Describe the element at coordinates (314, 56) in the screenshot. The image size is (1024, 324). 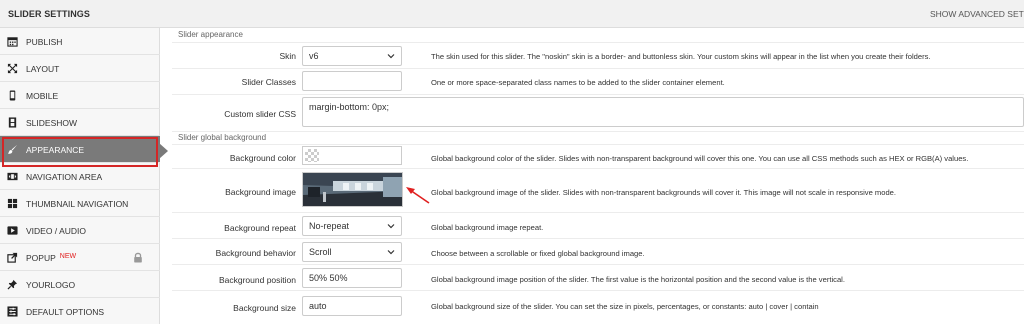
I see `skin-select-value: v6` at that location.